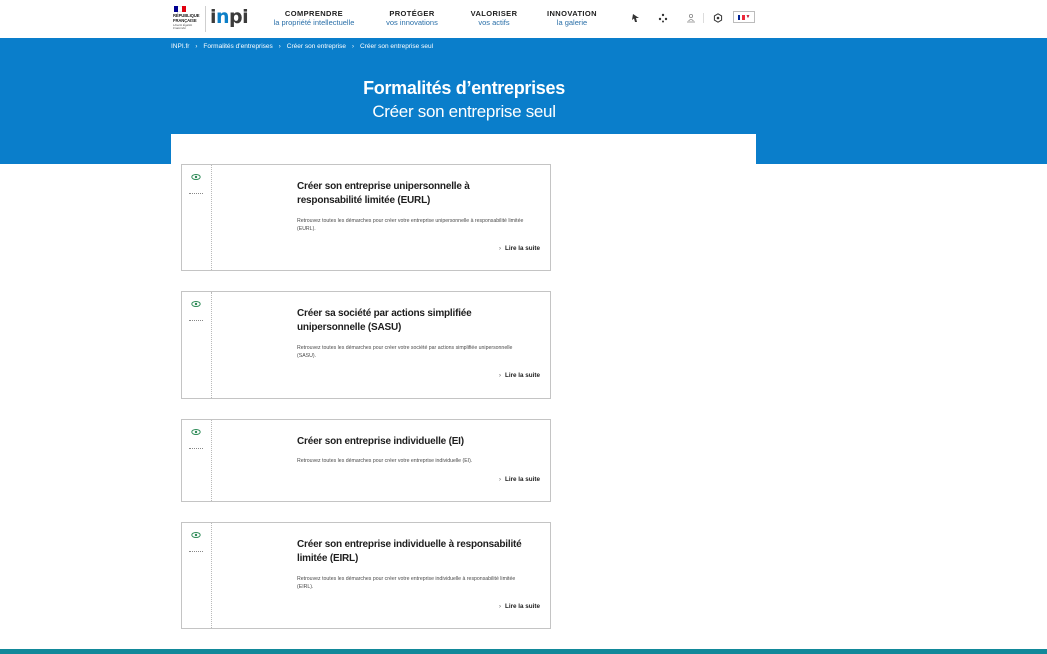  I want to click on login-icon, so click(691, 18).